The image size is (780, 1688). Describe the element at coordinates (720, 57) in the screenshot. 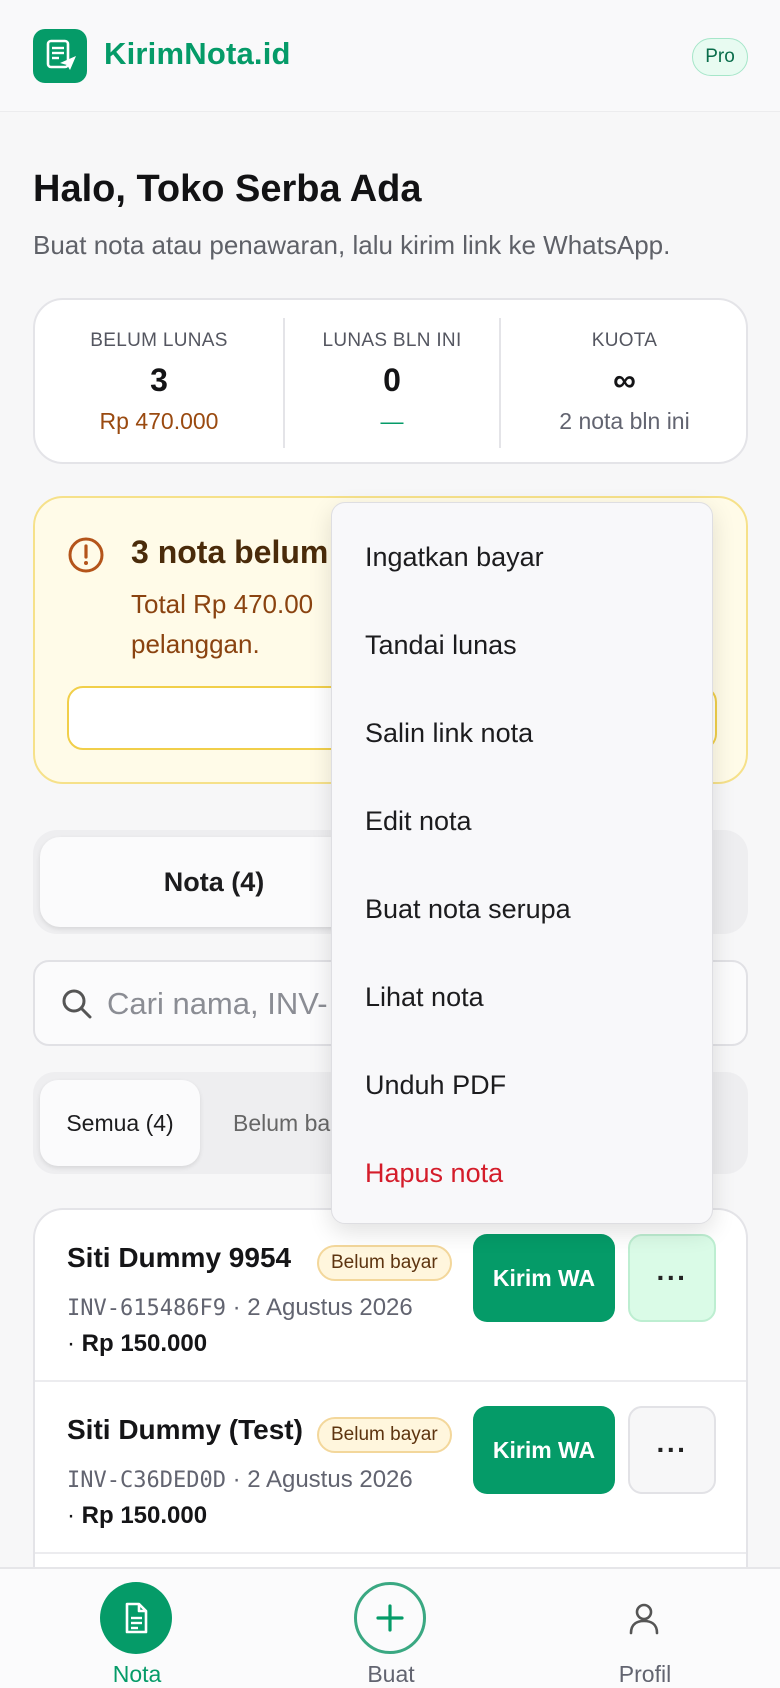

I see `plan-badge: Pro` at that location.